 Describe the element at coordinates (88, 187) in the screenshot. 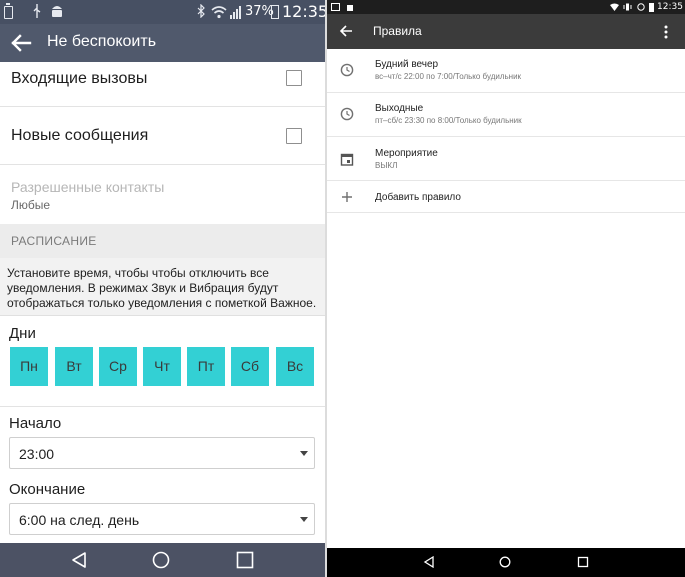

I see `allowed-contacts-label: Разрешенные контакты` at that location.